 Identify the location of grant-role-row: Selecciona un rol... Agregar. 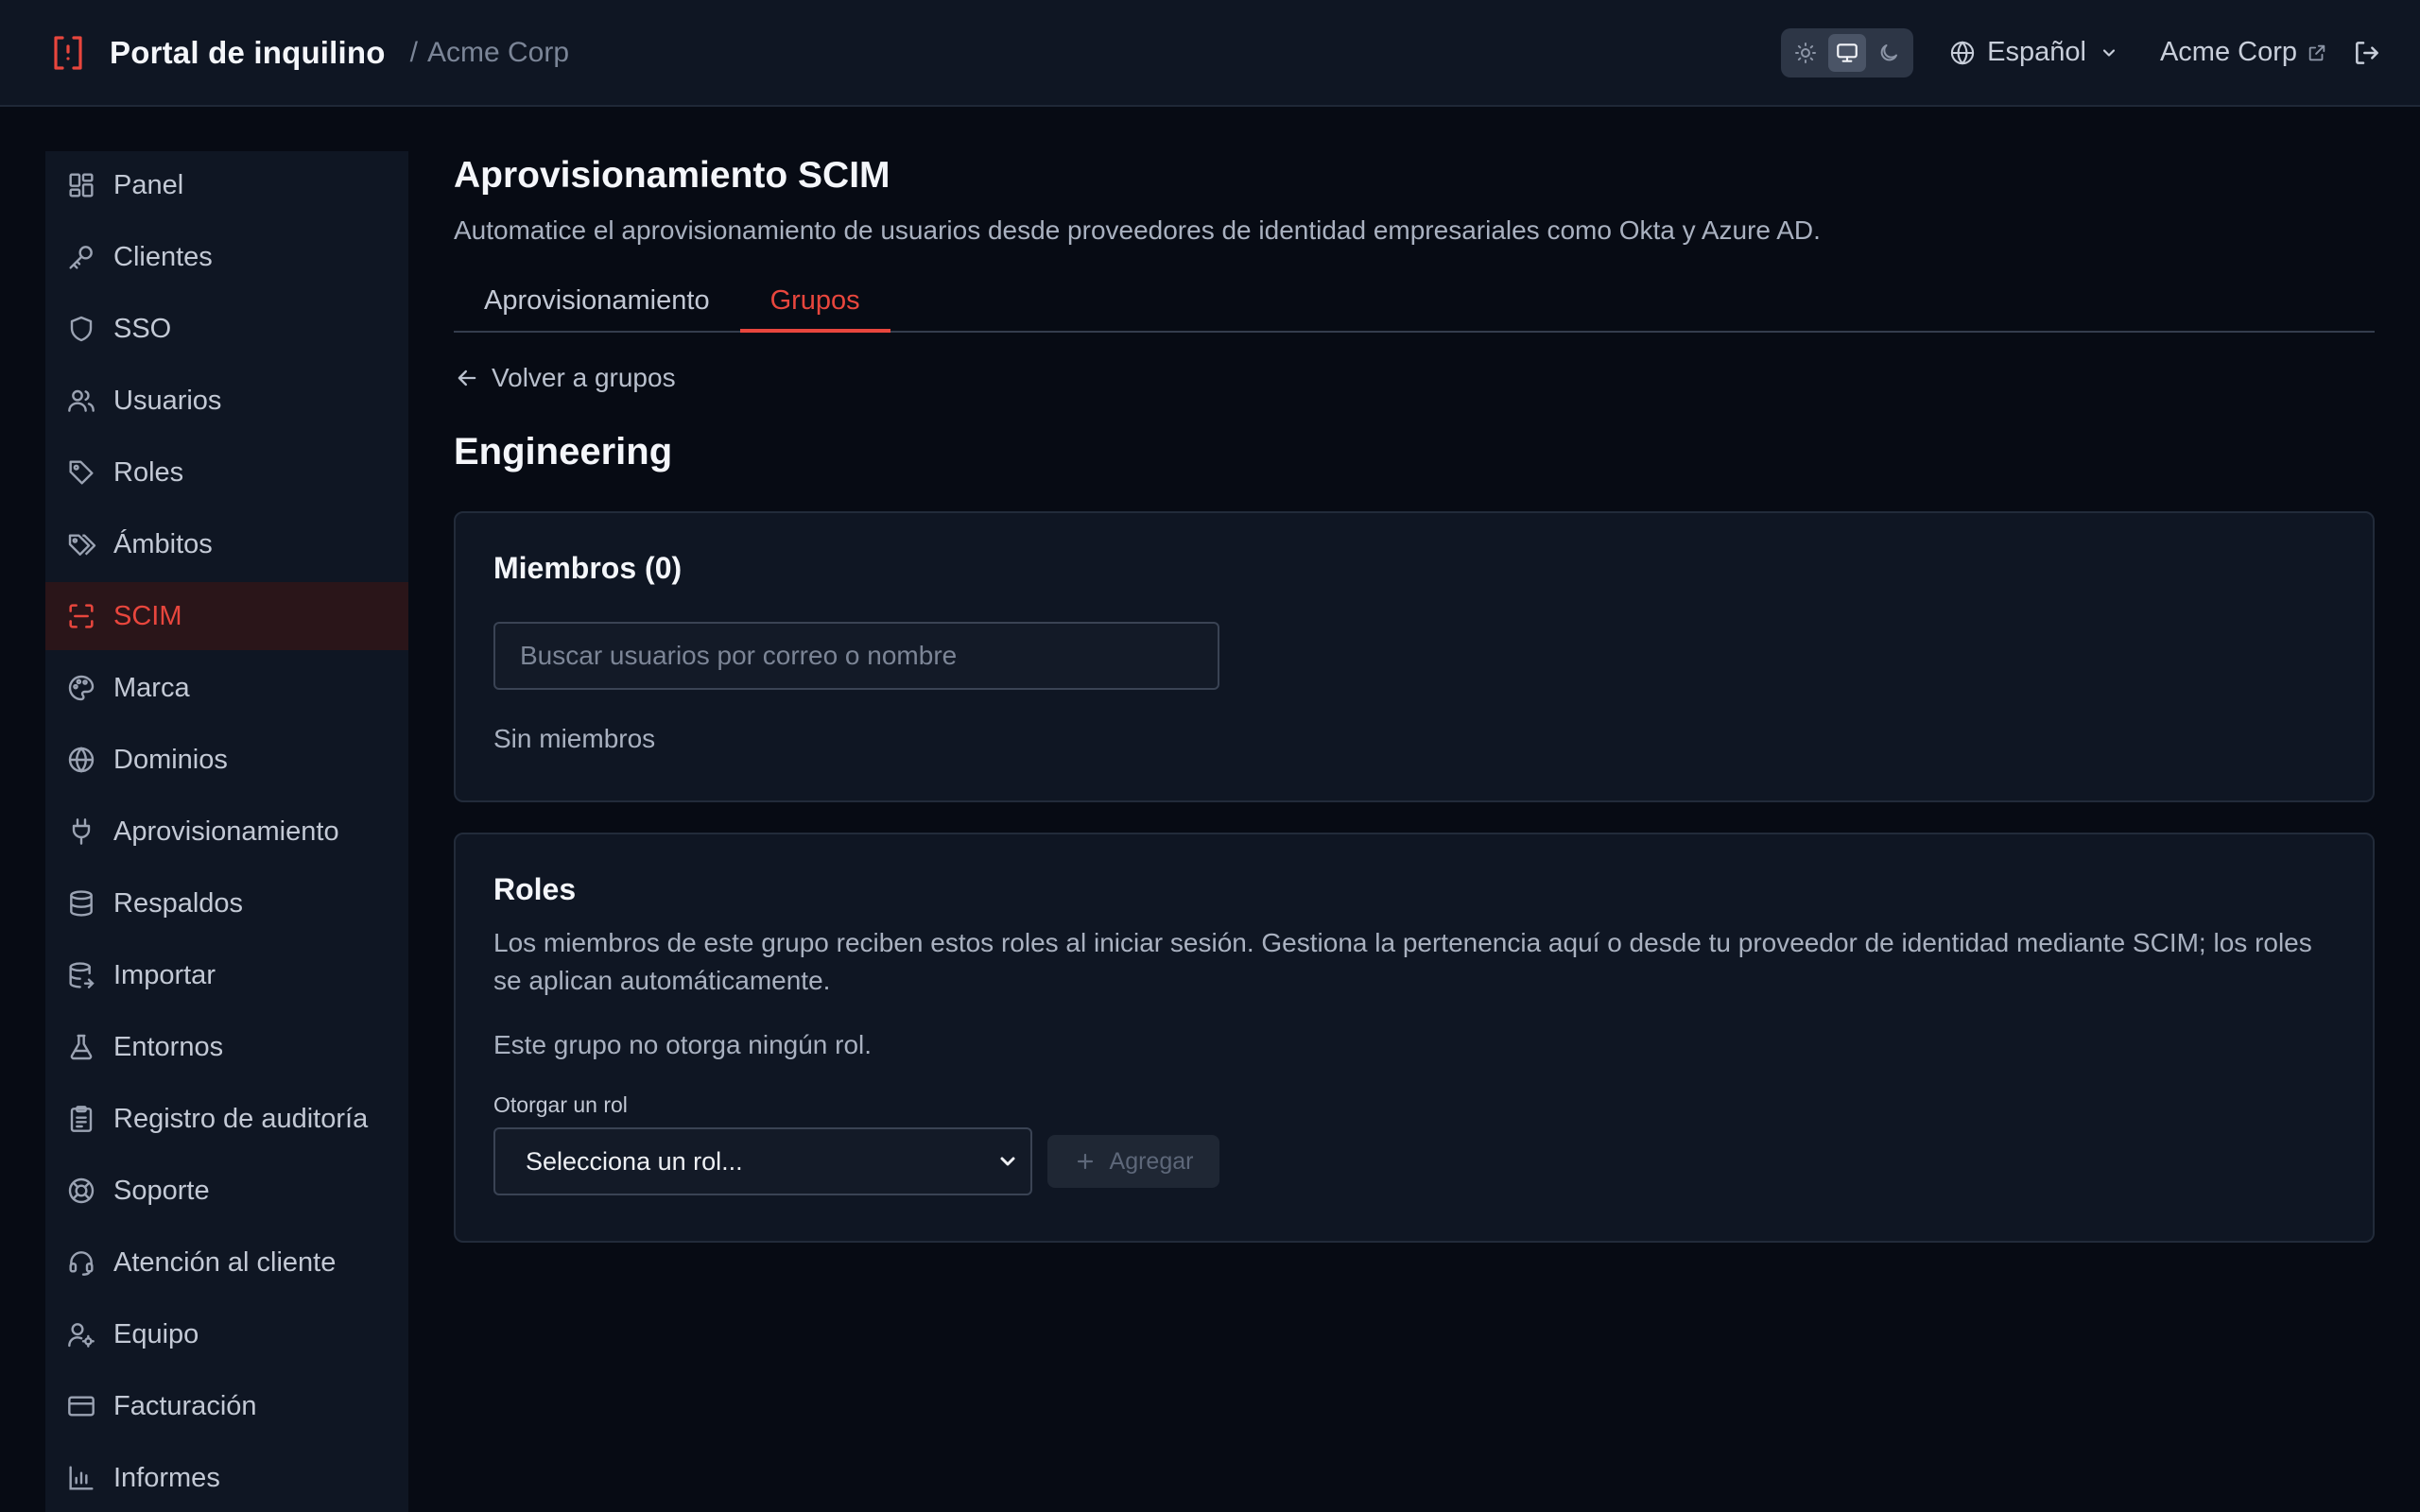
(1414, 1161).